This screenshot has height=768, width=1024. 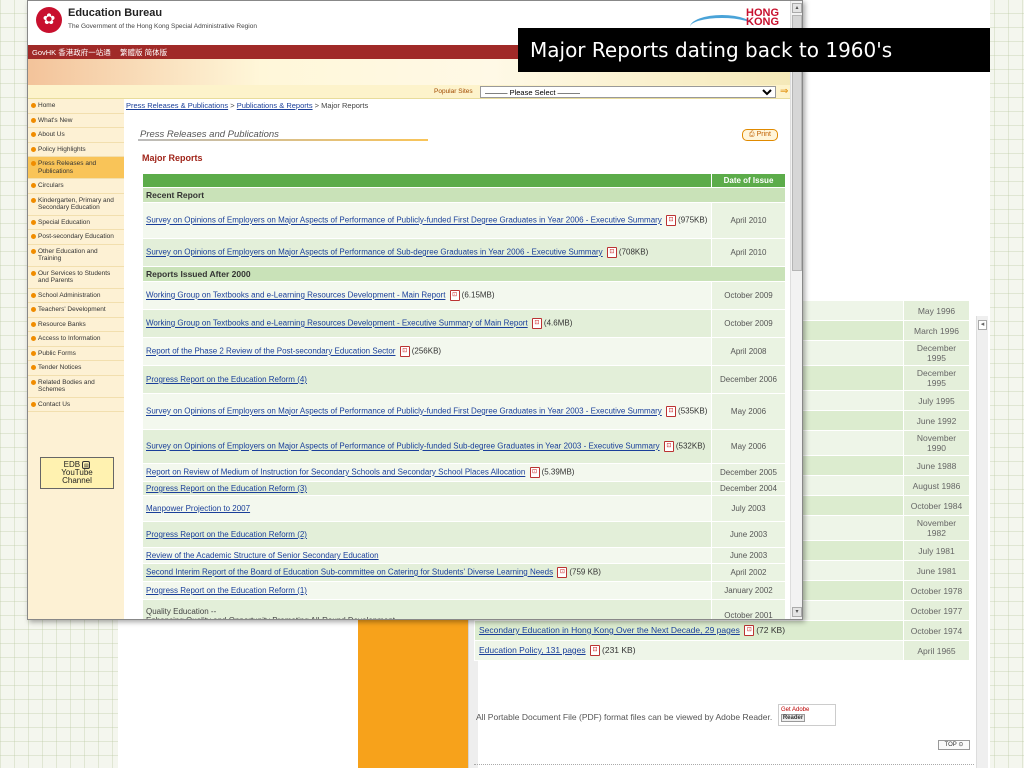 What do you see at coordinates (76, 405) in the screenshot?
I see `nav-item: Contact Us` at bounding box center [76, 405].